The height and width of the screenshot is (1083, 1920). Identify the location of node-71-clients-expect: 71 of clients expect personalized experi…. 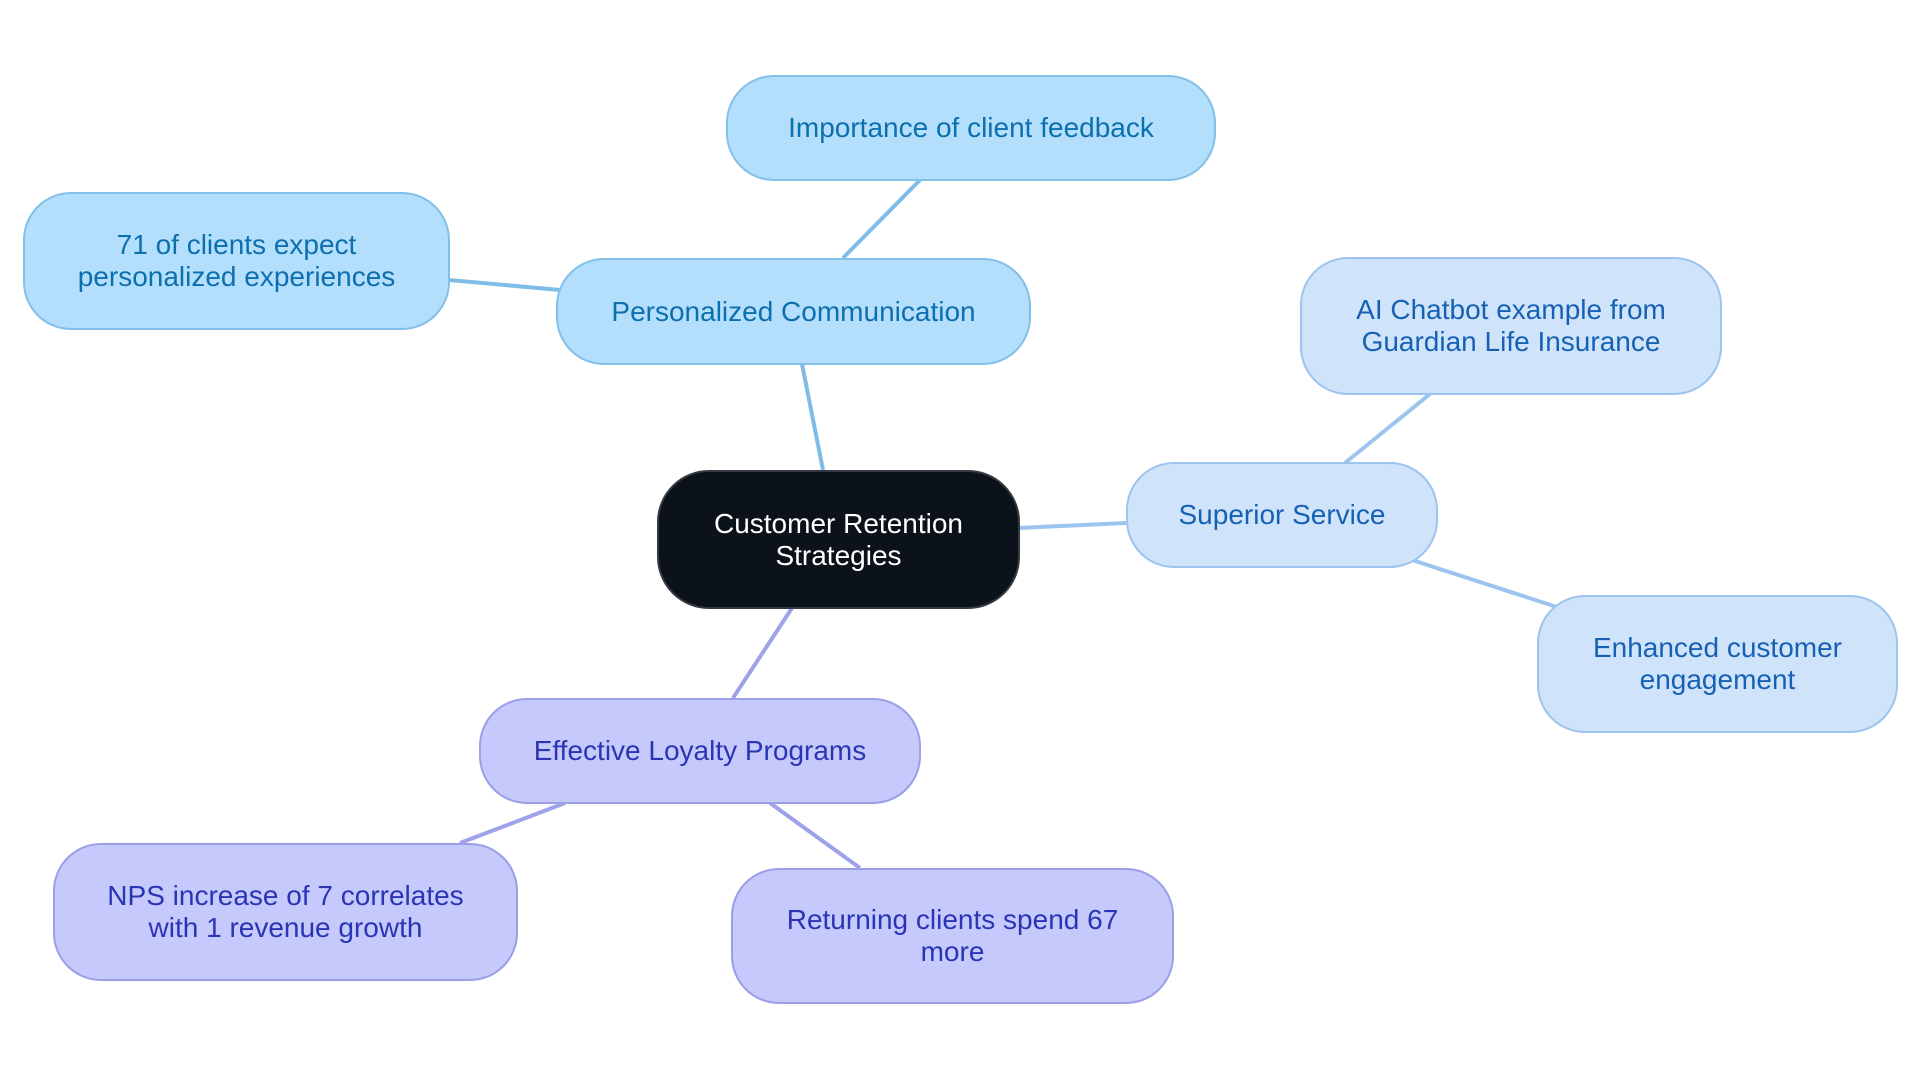
(236, 261).